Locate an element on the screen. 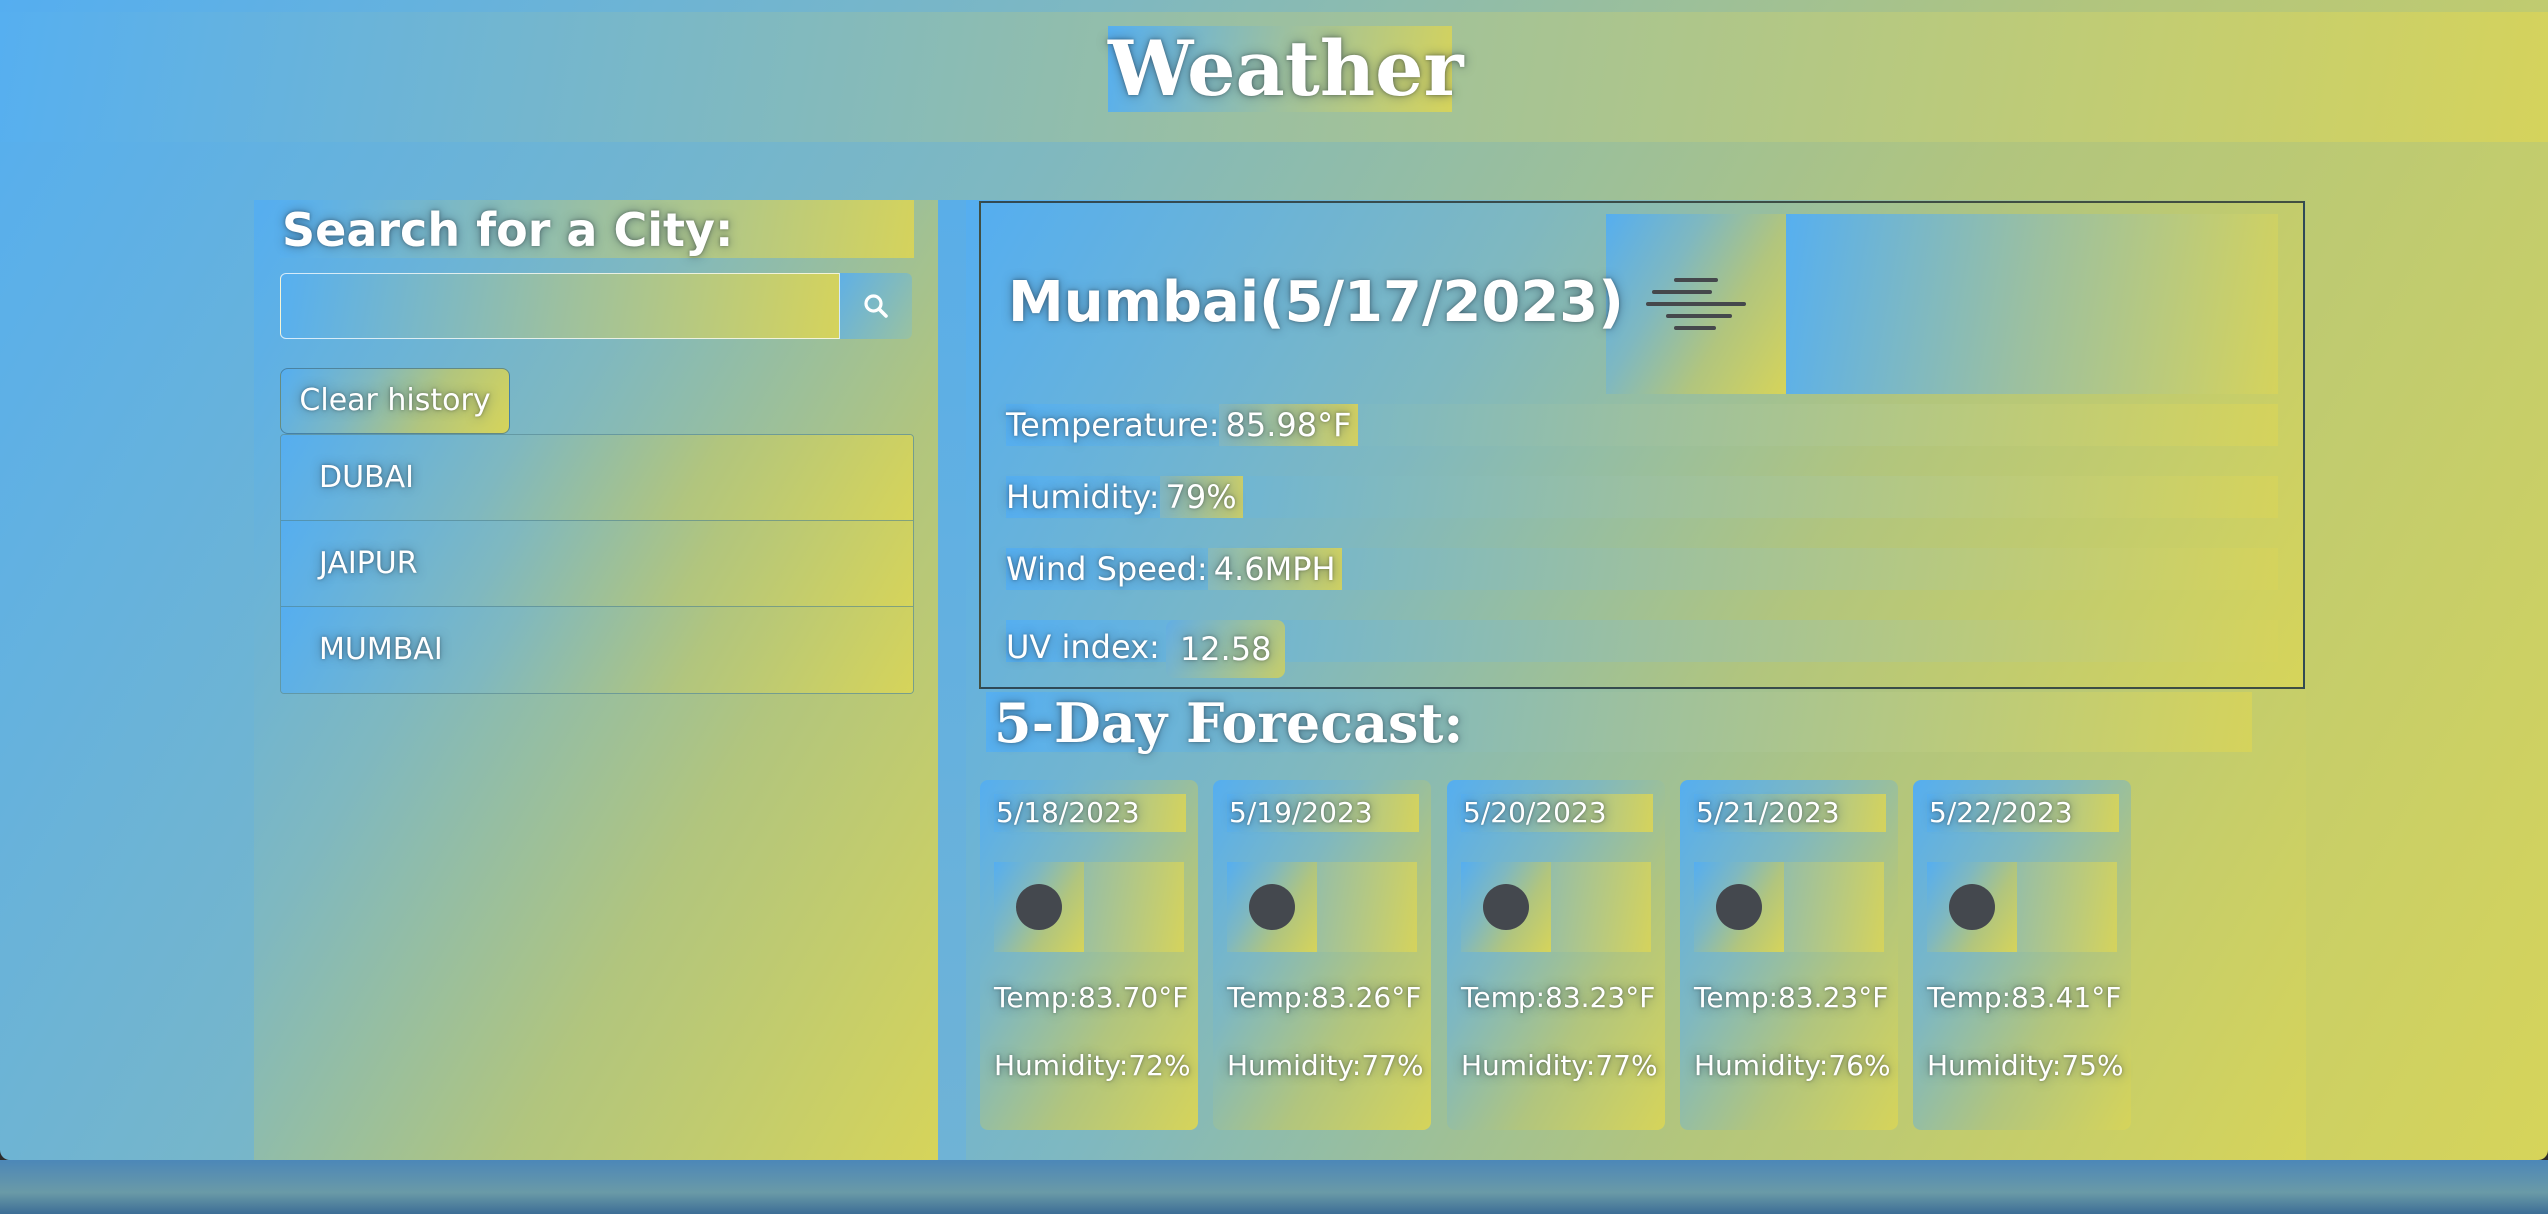  clear-history-button: Clear history is located at coordinates (395, 401).